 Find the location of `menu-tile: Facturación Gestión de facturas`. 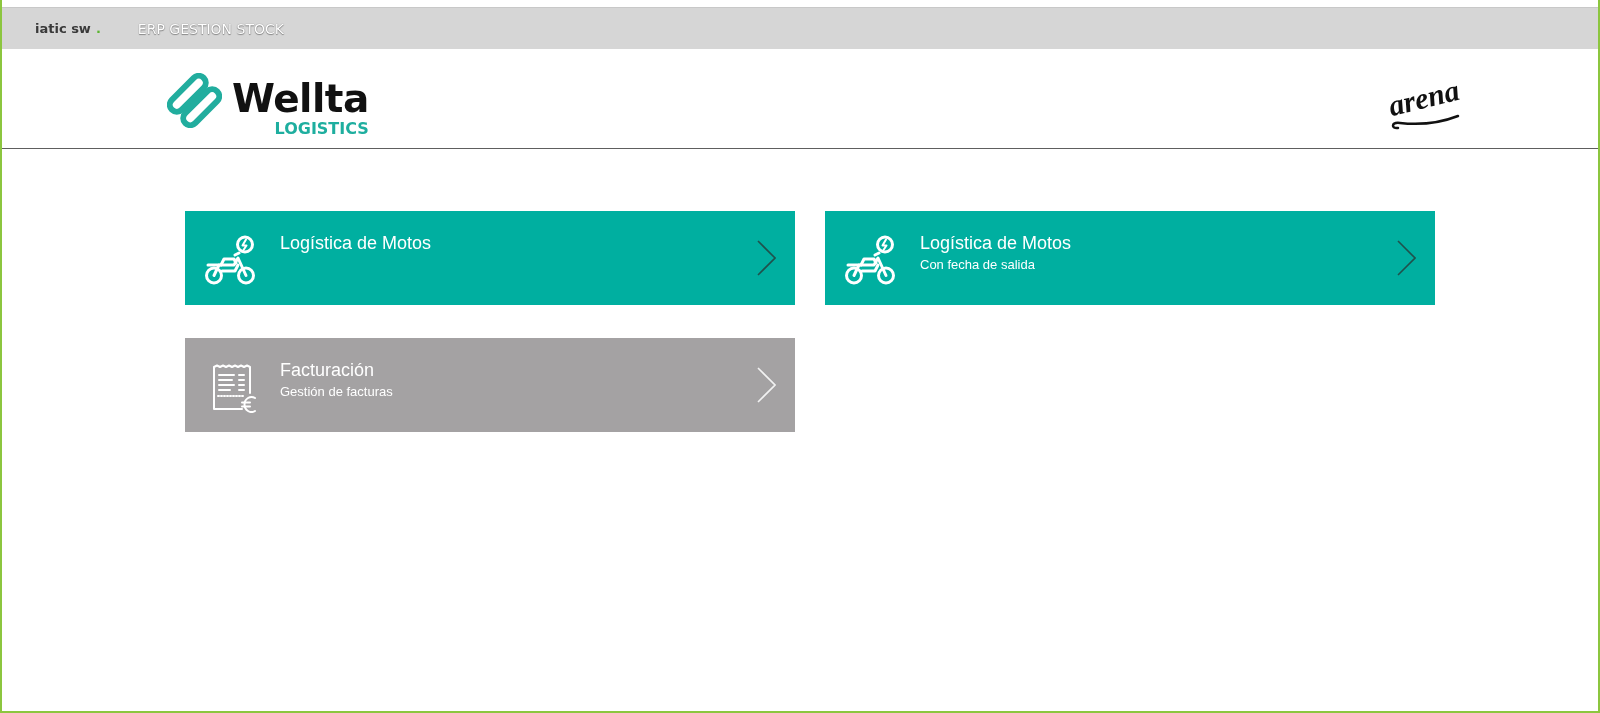

menu-tile: Facturación Gestión de facturas is located at coordinates (490, 385).